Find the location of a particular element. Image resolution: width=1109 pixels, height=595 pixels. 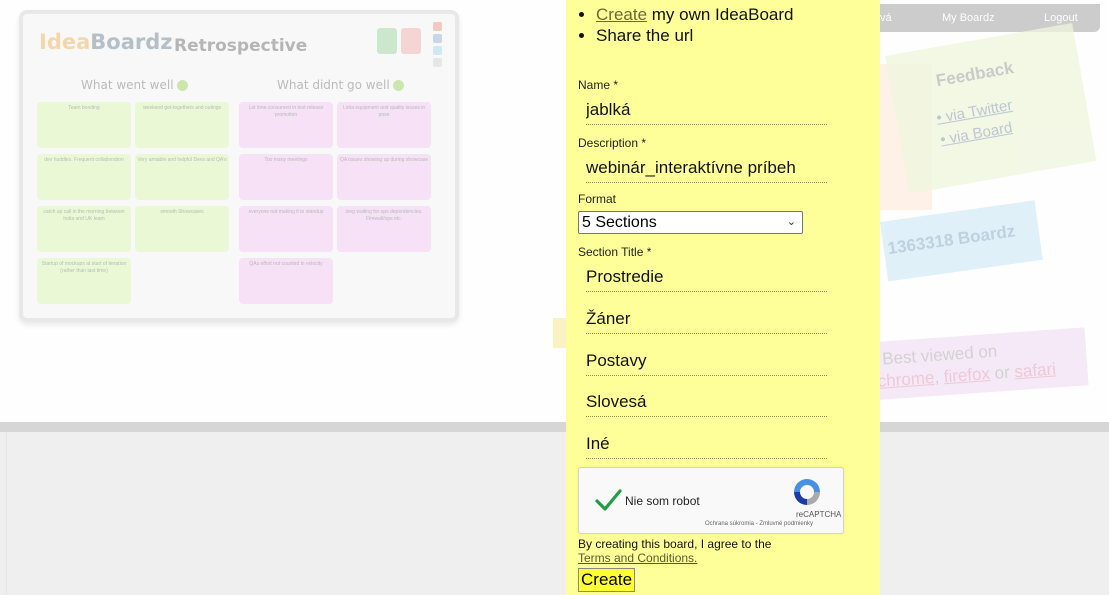

section-title-input-5: Iné is located at coordinates (706, 444).